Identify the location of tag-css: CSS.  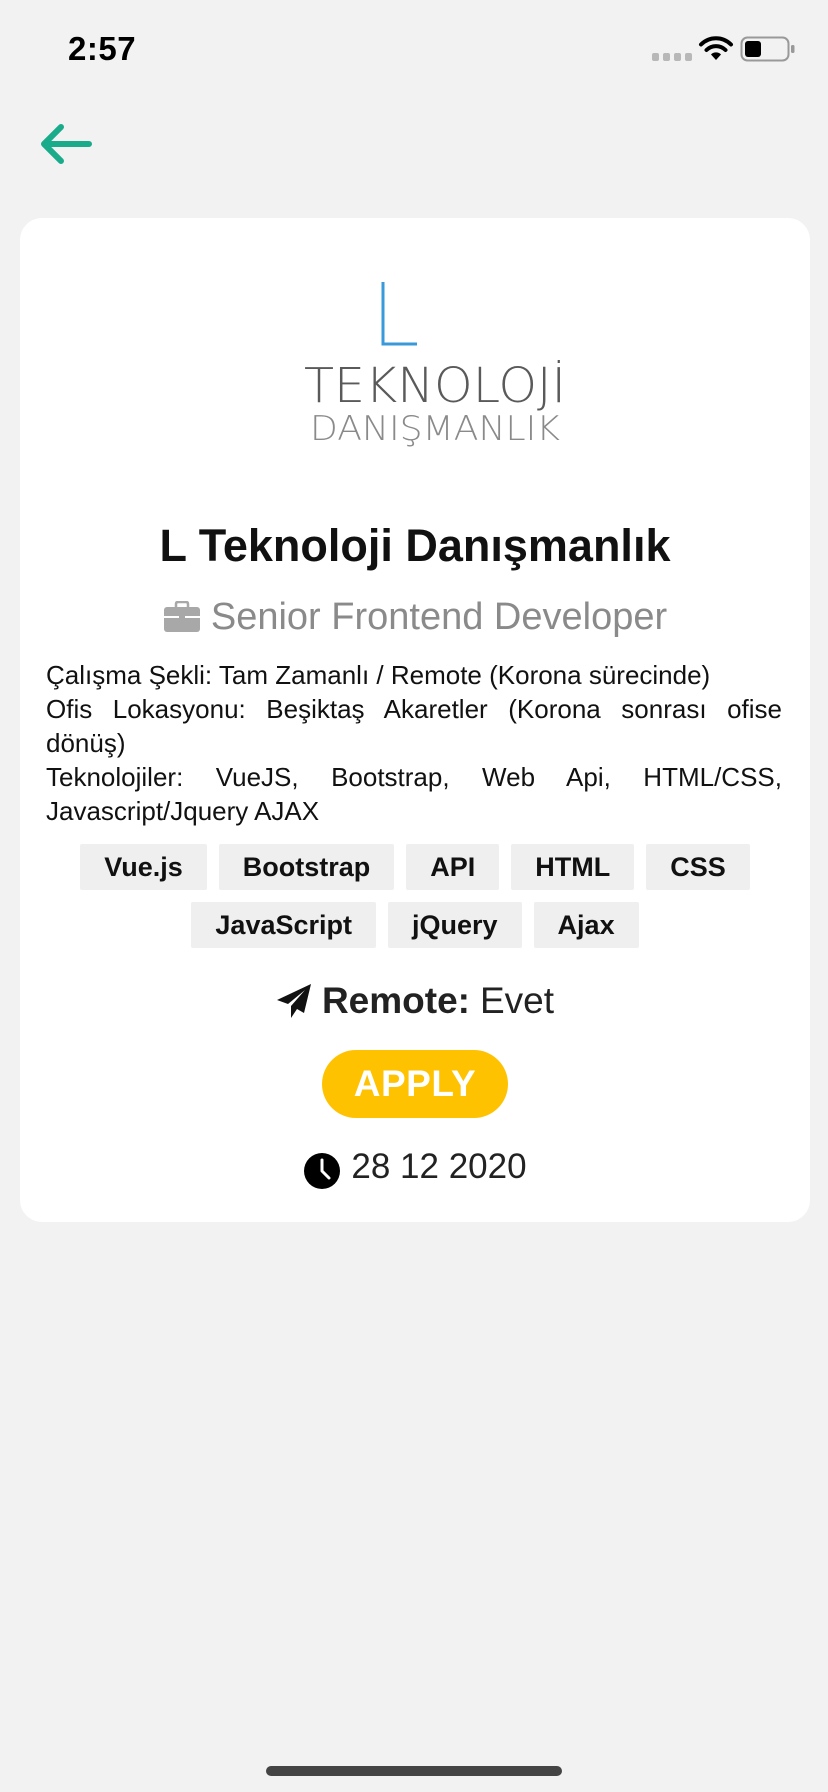
(698, 867).